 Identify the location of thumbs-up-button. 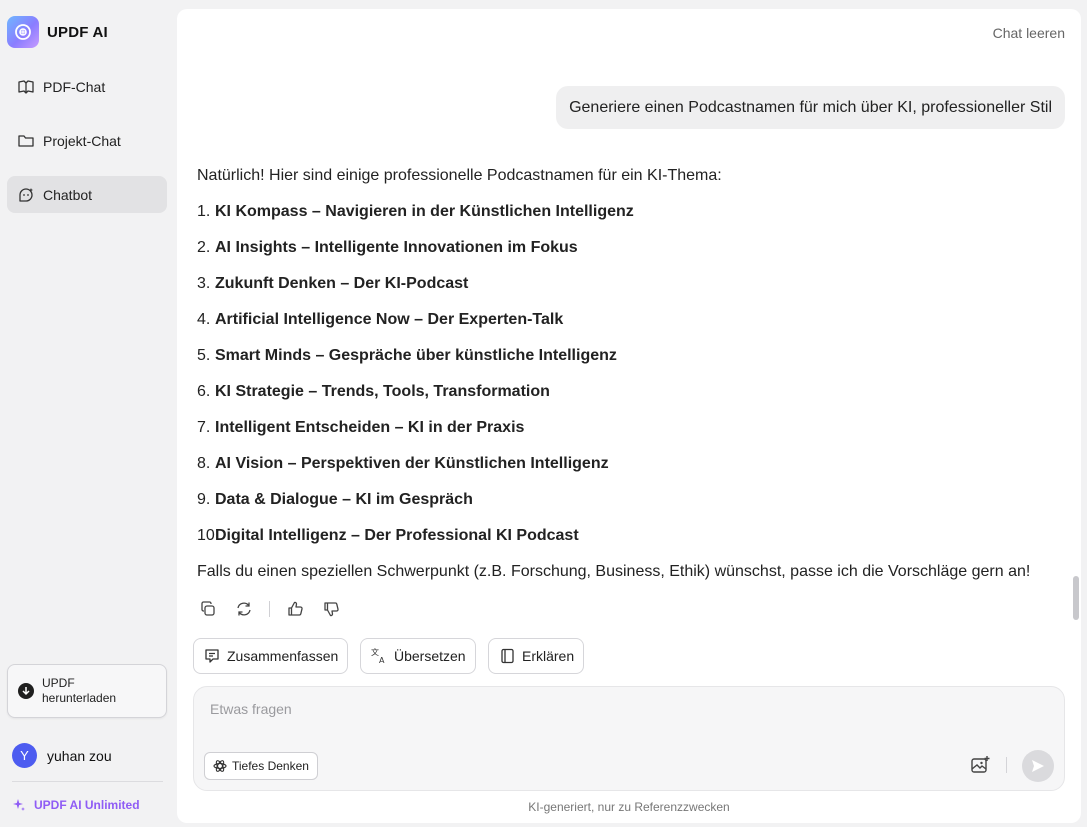
(295, 609).